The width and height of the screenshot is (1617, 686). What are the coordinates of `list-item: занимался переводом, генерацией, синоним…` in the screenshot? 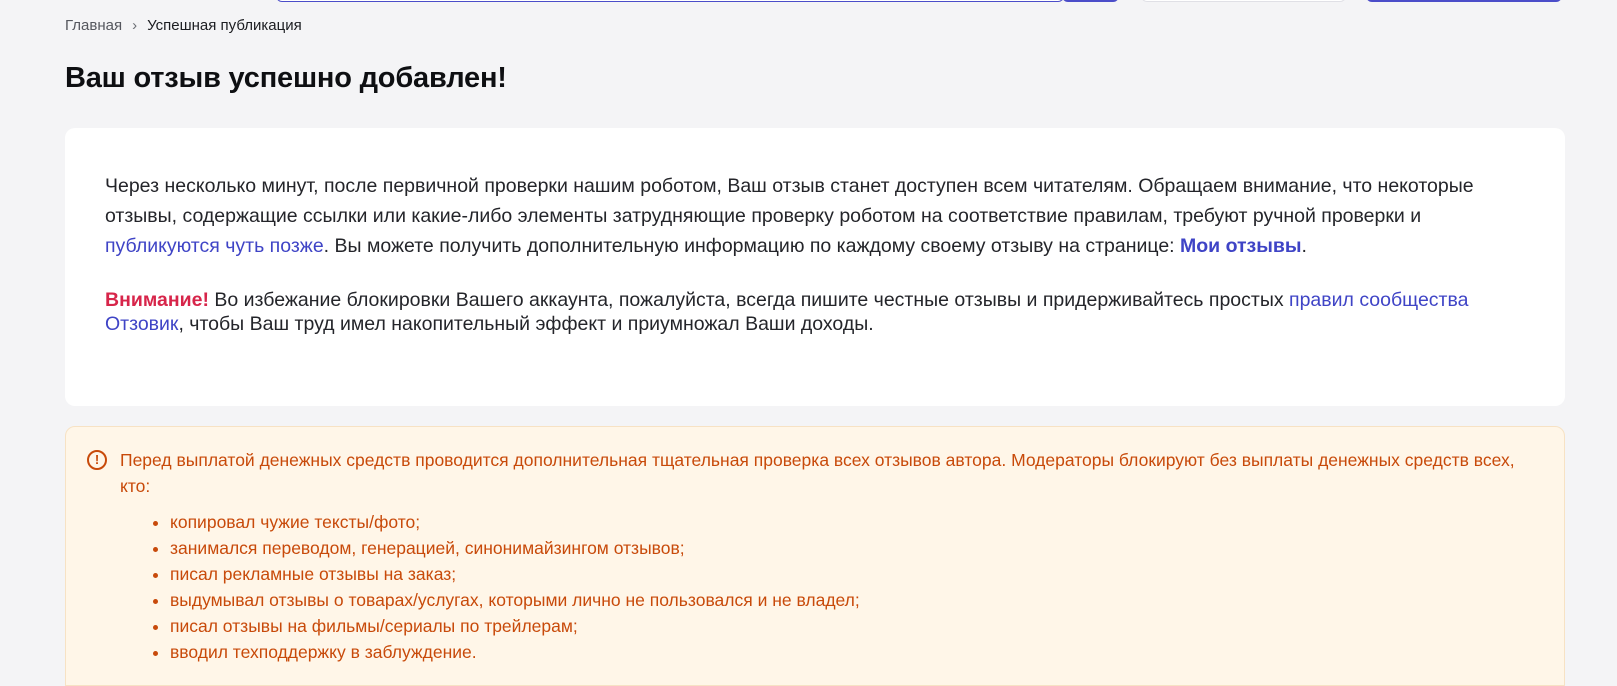 It's located at (857, 548).